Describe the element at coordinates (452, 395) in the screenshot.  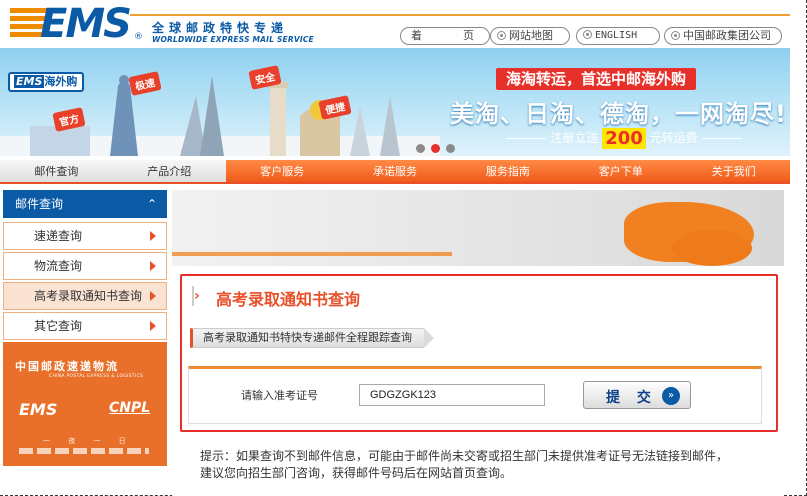
I see `exam-number-input: GDGZGK123` at that location.